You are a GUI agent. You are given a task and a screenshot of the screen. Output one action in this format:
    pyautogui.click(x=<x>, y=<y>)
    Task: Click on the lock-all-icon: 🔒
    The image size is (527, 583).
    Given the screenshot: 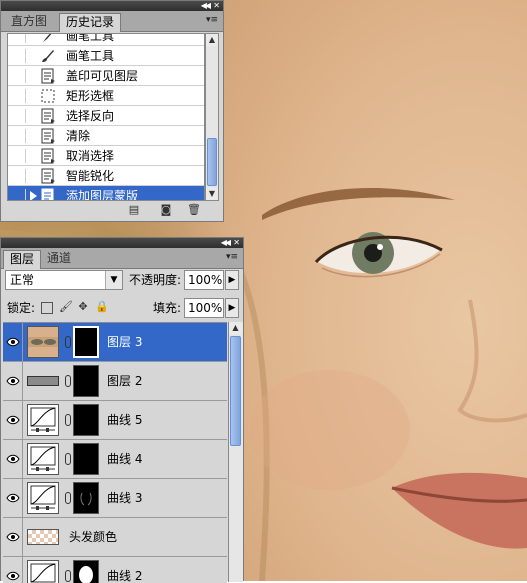 What is the action you would take?
    pyautogui.click(x=102, y=307)
    